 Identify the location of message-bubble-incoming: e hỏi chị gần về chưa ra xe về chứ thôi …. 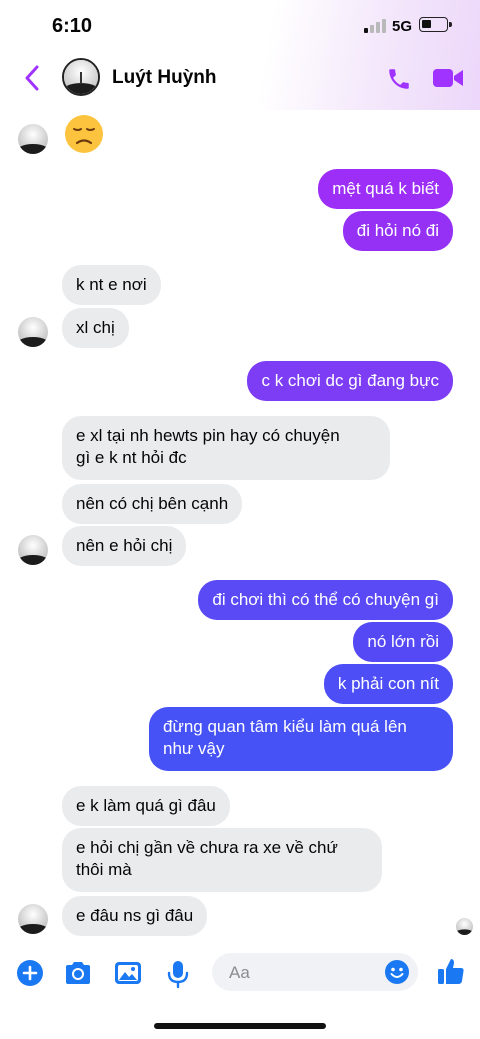
(222, 860).